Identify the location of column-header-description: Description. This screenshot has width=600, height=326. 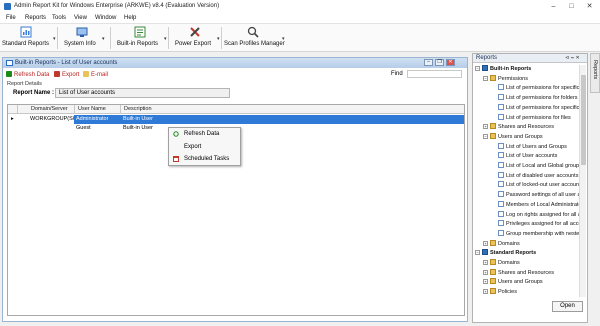
(138, 109).